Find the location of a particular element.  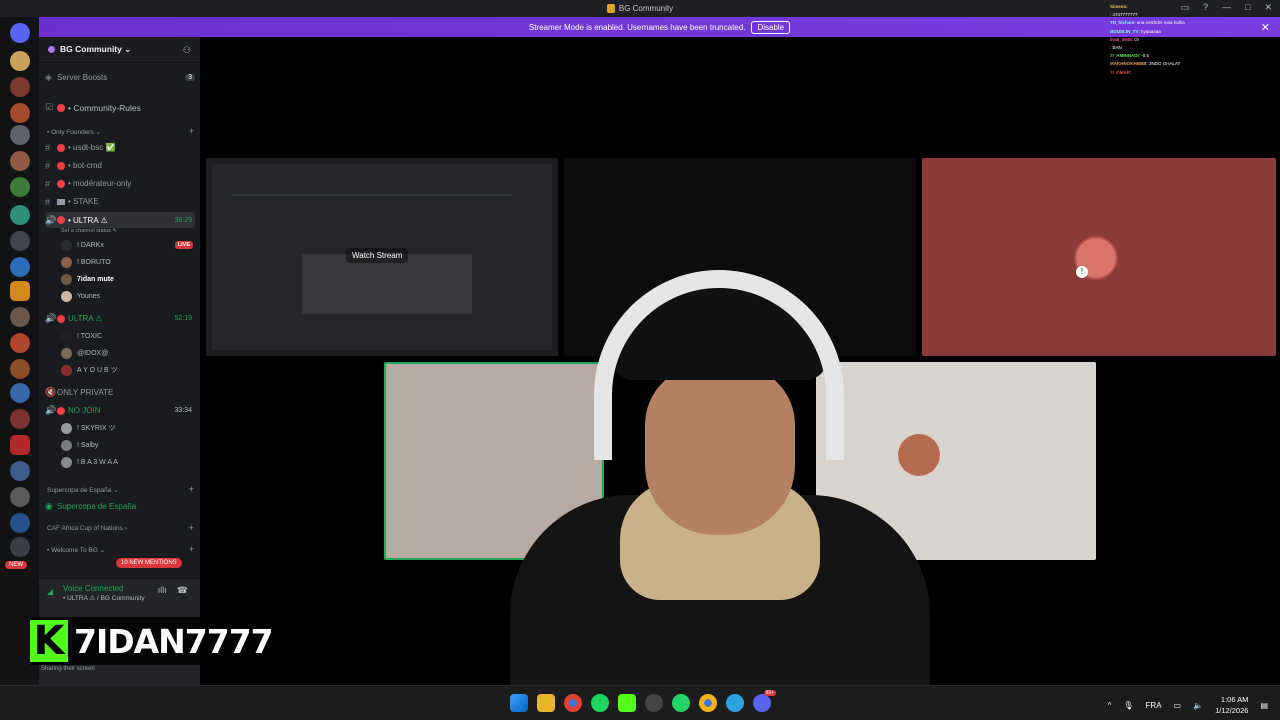

telegram-icon is located at coordinates (735, 703).